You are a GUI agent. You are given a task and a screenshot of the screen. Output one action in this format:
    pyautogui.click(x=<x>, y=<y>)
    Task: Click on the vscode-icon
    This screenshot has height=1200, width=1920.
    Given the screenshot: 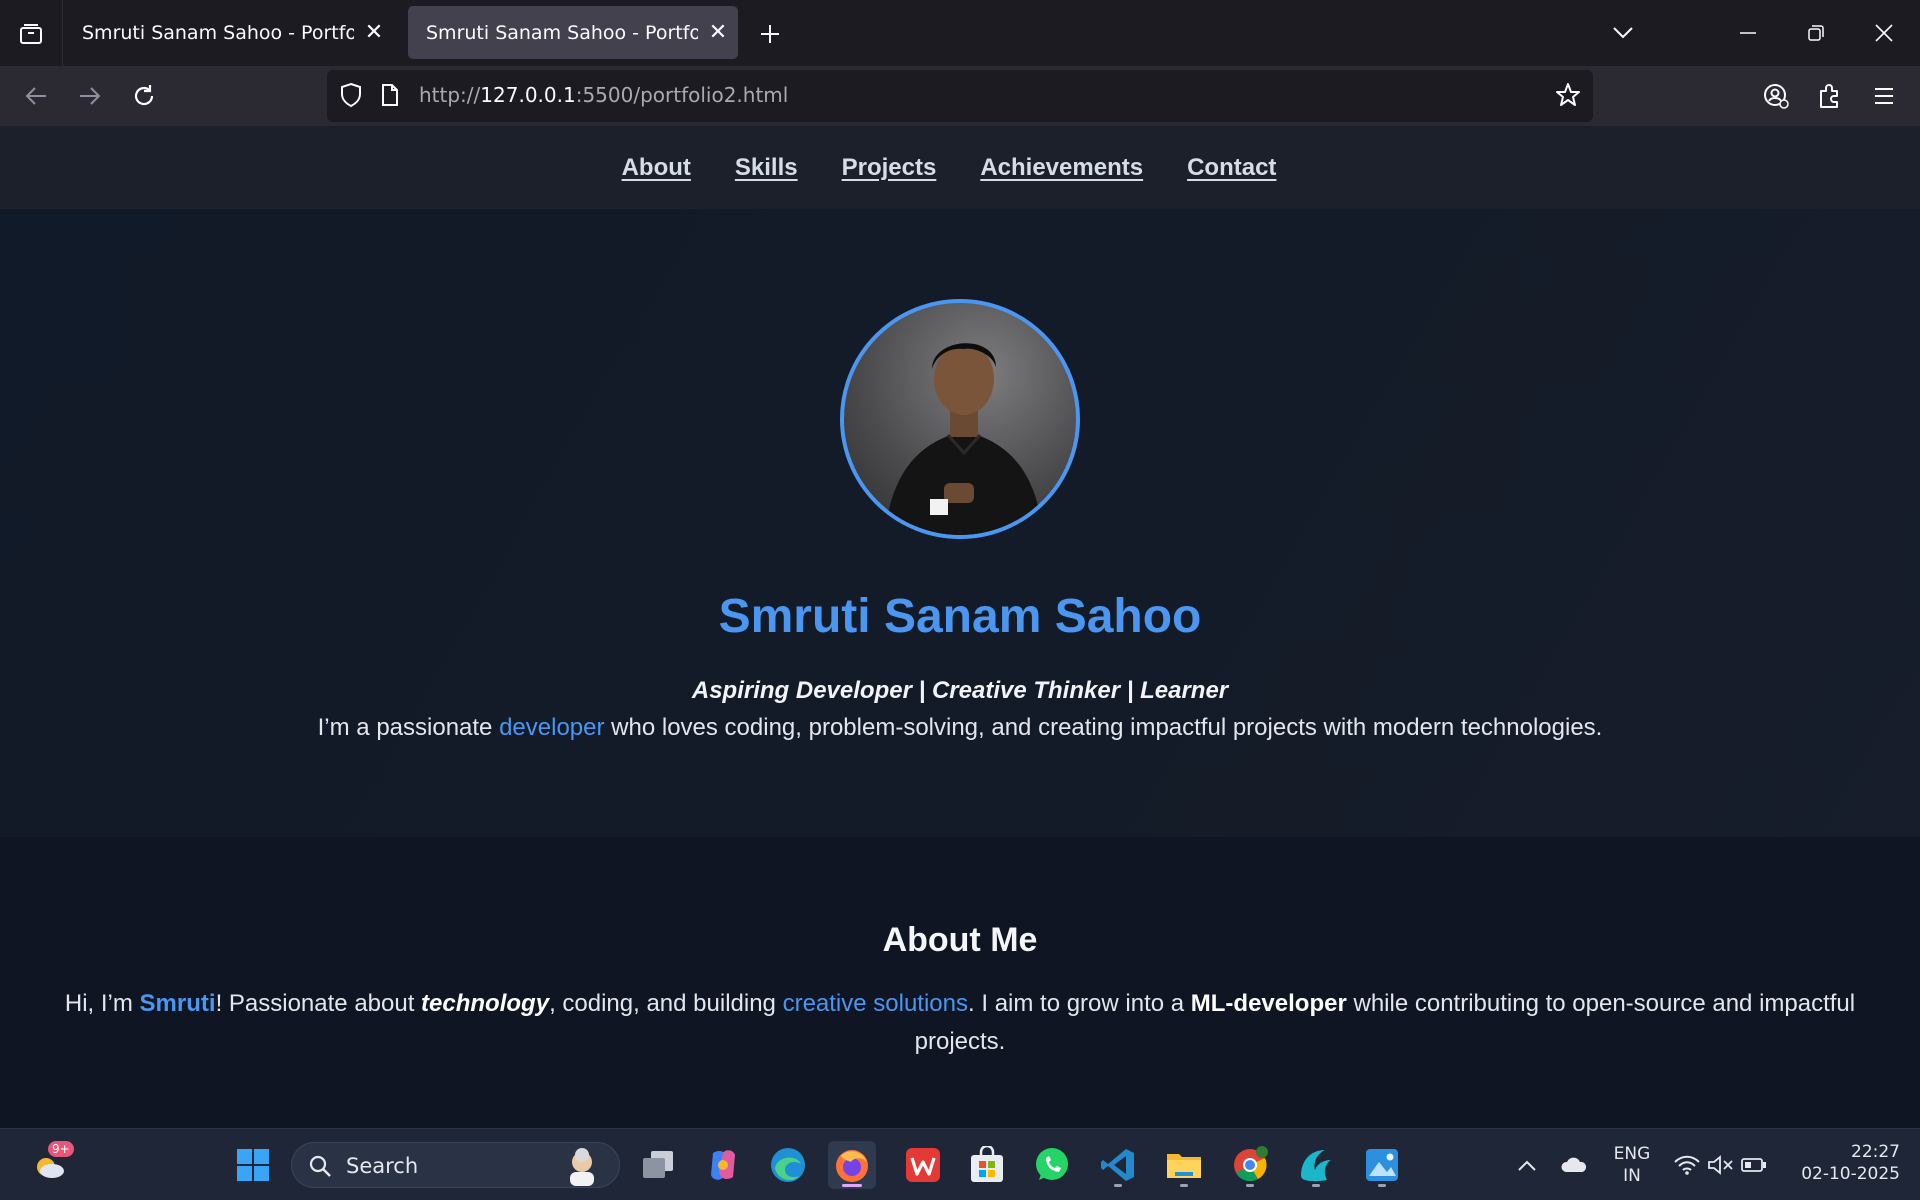 What is the action you would take?
    pyautogui.click(x=1118, y=1165)
    